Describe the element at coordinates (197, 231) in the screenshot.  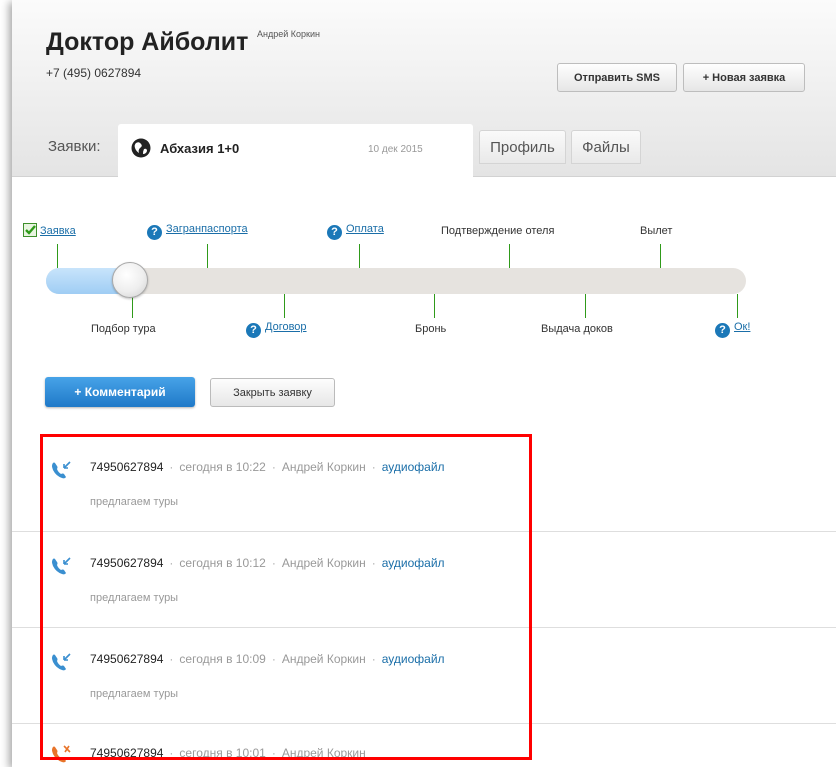
I see `stage-passports: ? Загранпаспорта` at that location.